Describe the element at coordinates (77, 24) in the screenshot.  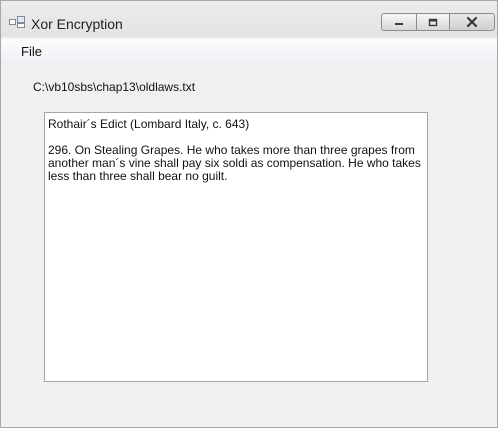
I see `window-title: Xor Encryption` at that location.